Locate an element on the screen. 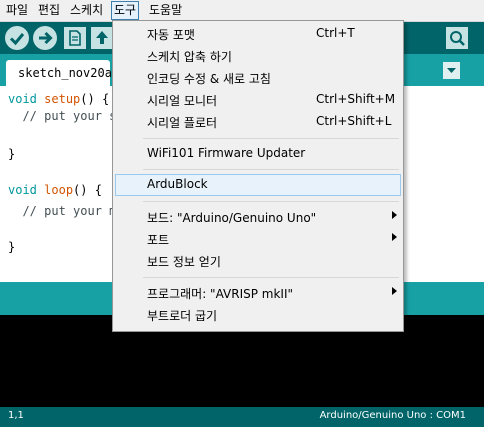 This screenshot has width=484, height=427. menu-item-burn-bootloader: 부트로더 굽기 is located at coordinates (258, 315).